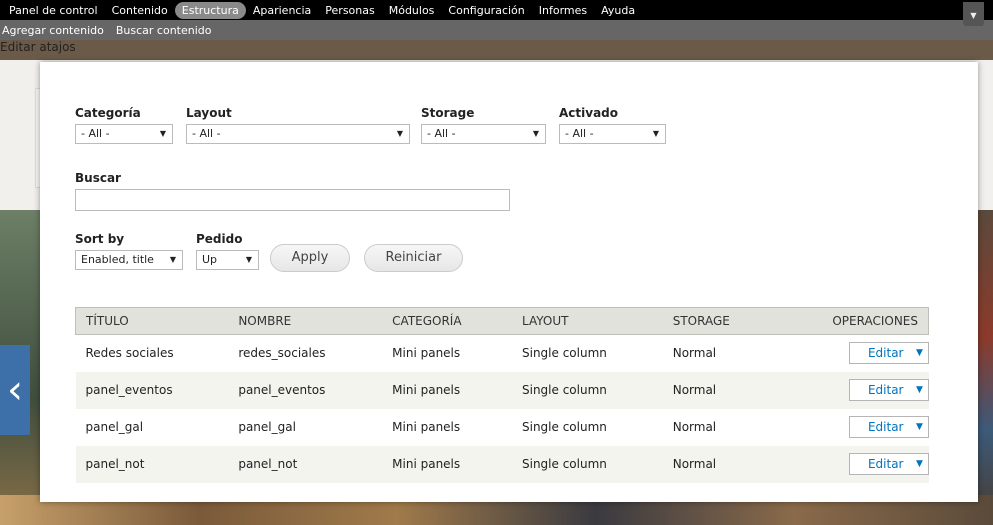 This screenshot has height=525, width=993. I want to click on layout-select: - All - ▼, so click(298, 134).